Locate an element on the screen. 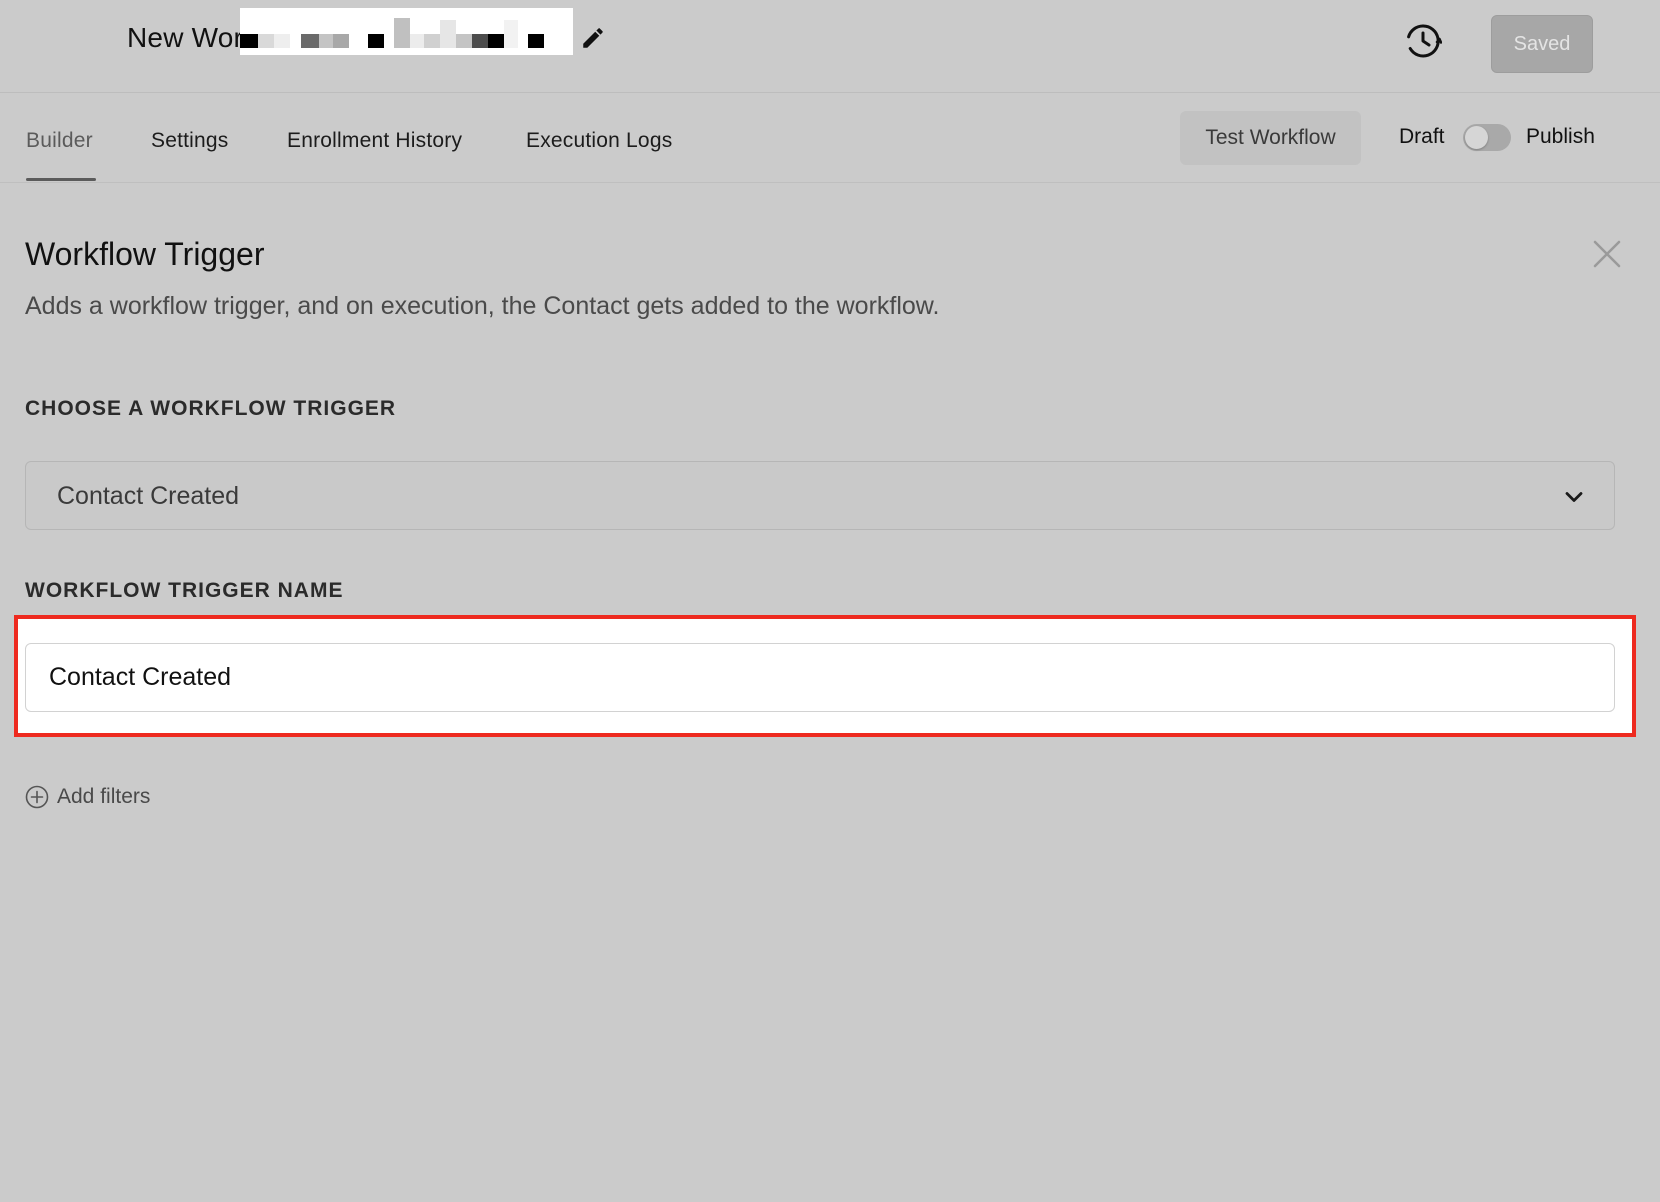  workflow-title: New Wor is located at coordinates (185, 38).